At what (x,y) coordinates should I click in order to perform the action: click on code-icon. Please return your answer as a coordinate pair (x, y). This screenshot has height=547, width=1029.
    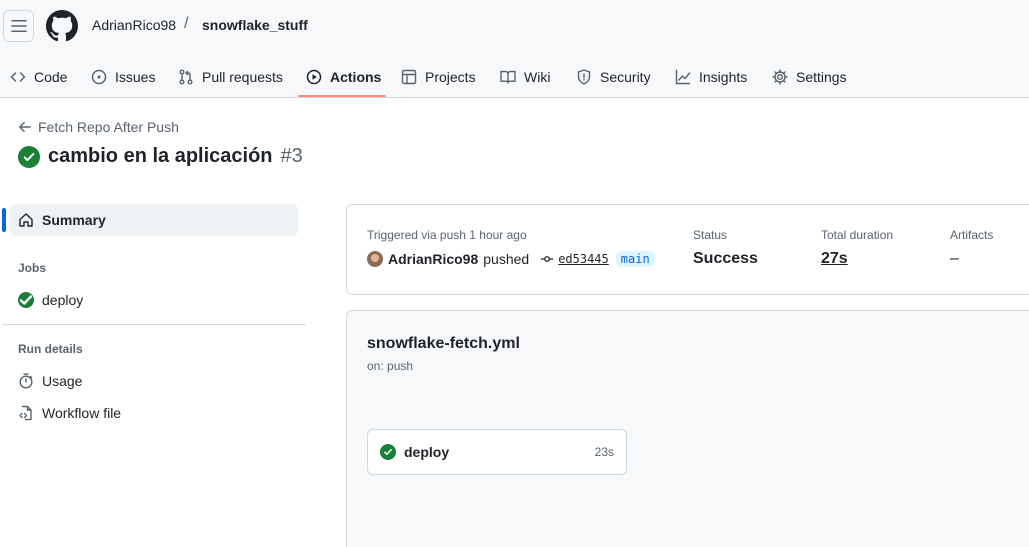
    Looking at the image, I should click on (18, 77).